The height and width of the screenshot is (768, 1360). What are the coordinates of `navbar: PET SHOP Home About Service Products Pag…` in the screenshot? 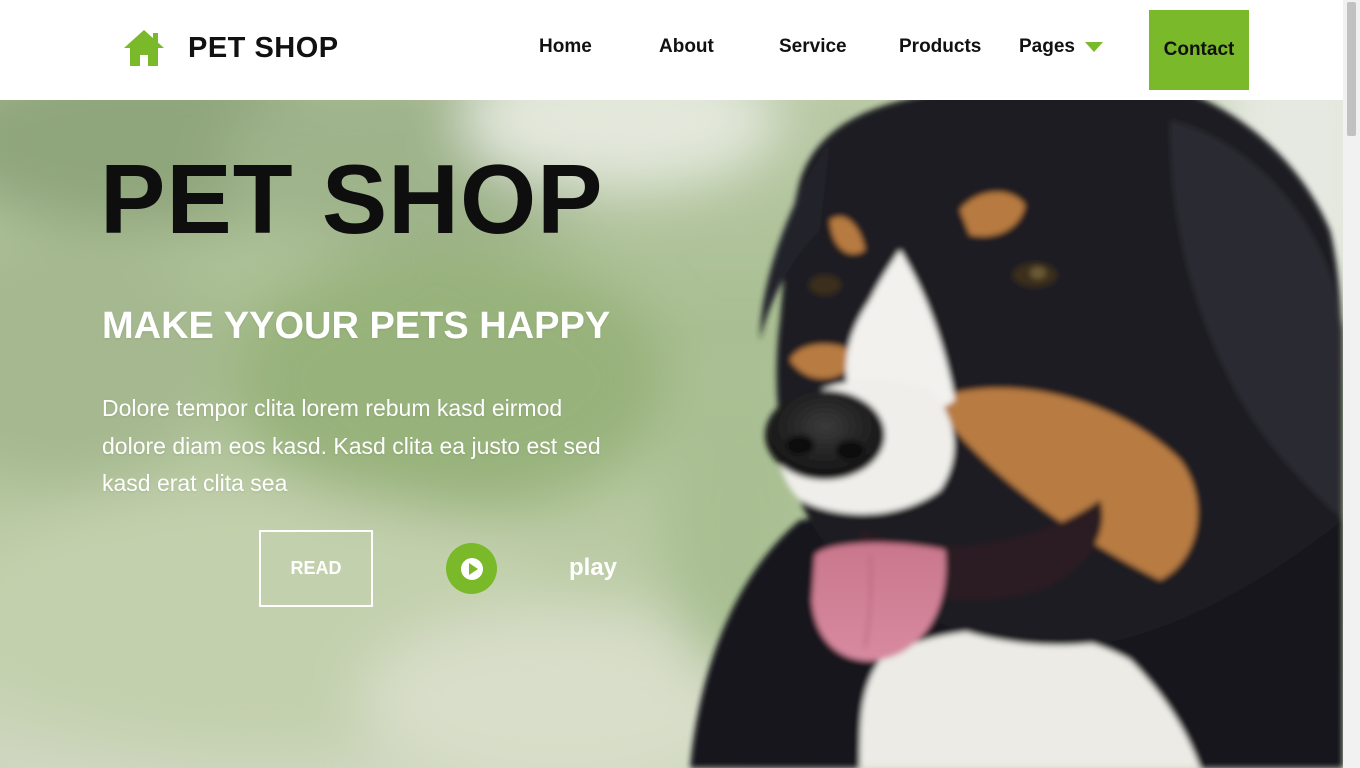 It's located at (671, 50).